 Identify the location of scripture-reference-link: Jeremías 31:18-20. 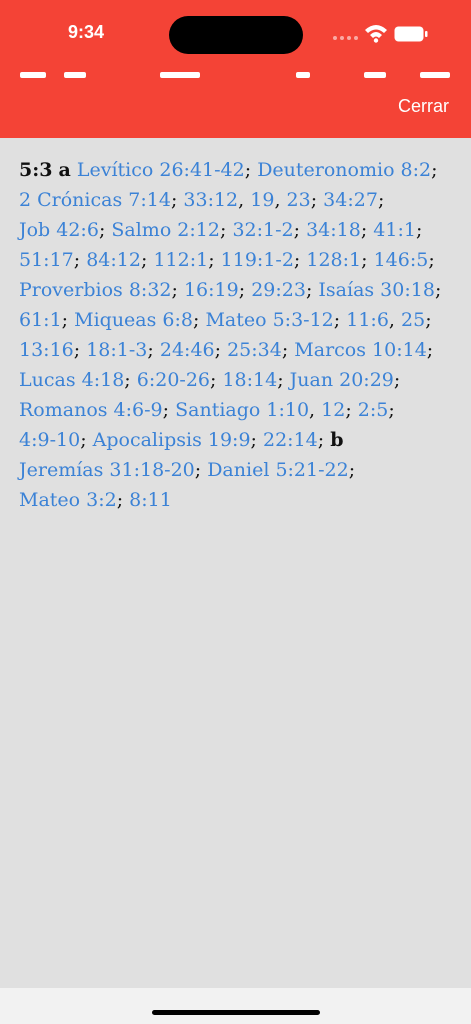
(107, 470).